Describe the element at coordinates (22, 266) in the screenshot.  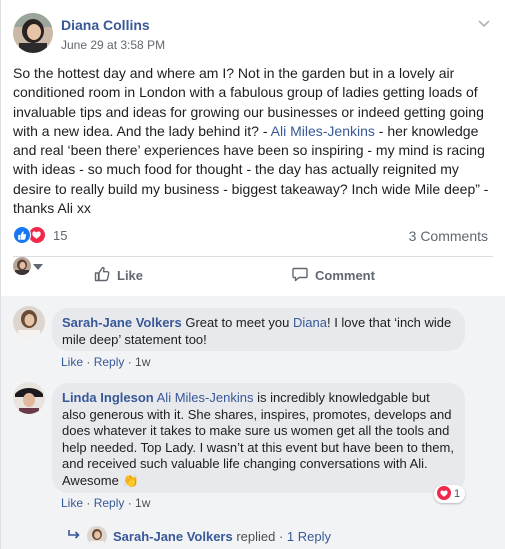
I see `viewer-avatar` at that location.